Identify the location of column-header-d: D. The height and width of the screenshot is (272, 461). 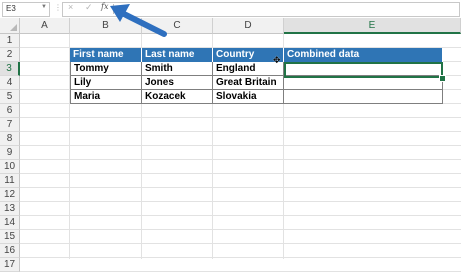
(248, 26).